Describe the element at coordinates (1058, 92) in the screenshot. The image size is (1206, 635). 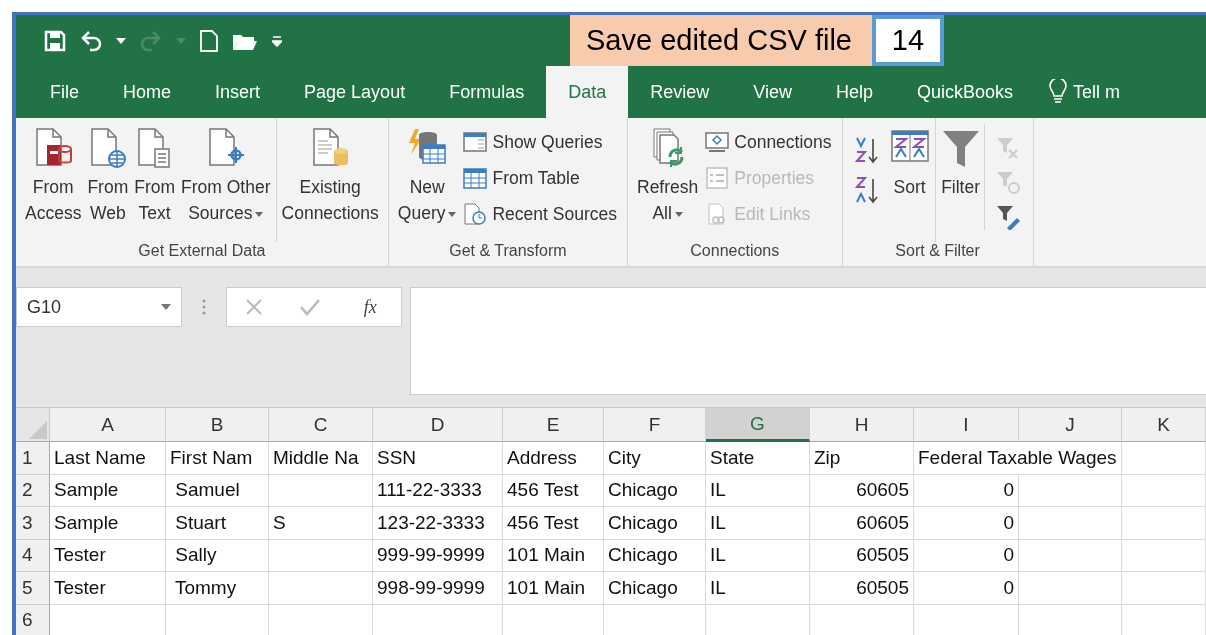
I see `lightbulb-icon` at that location.